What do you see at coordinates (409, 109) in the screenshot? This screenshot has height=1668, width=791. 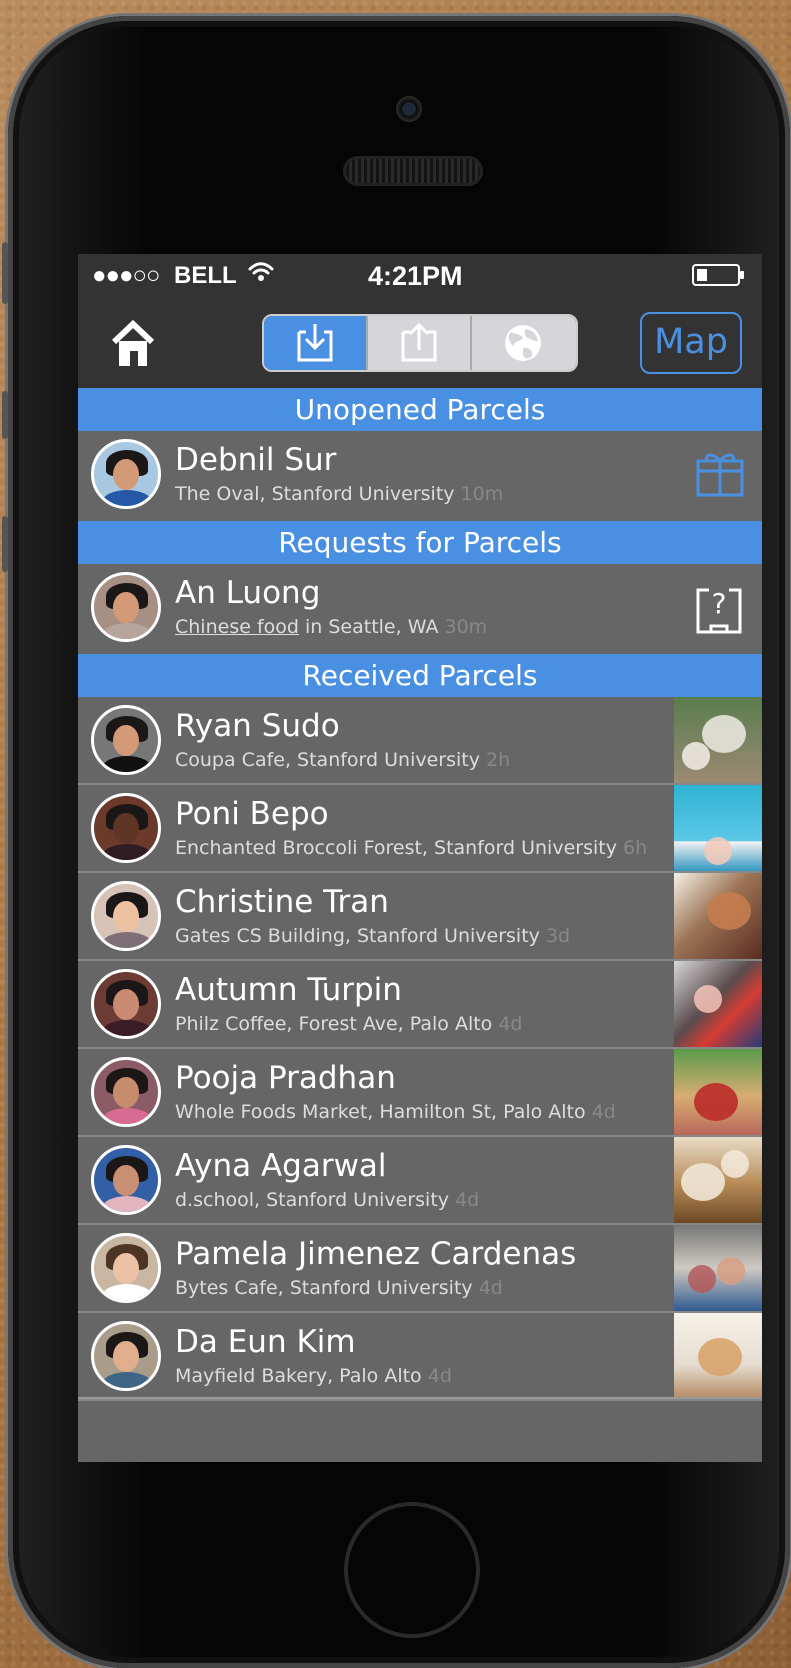 I see `front-camera-icon` at bounding box center [409, 109].